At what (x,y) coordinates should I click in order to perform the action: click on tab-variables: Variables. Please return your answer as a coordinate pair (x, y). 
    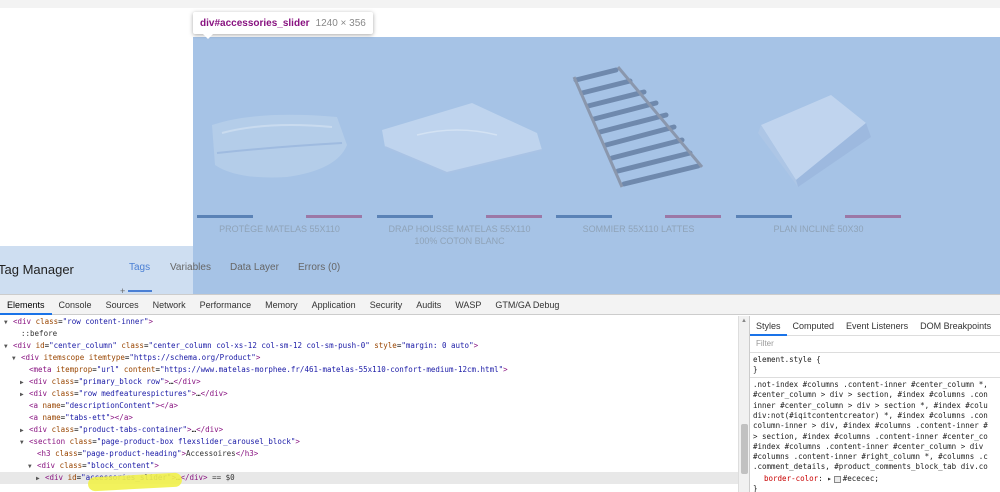
    Looking at the image, I should click on (190, 267).